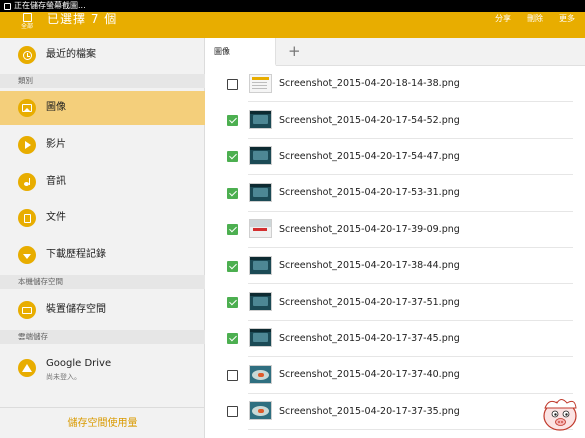  I want to click on file-row: Screenshot_2015-04-20-17-37-40.png, so click(395, 375).